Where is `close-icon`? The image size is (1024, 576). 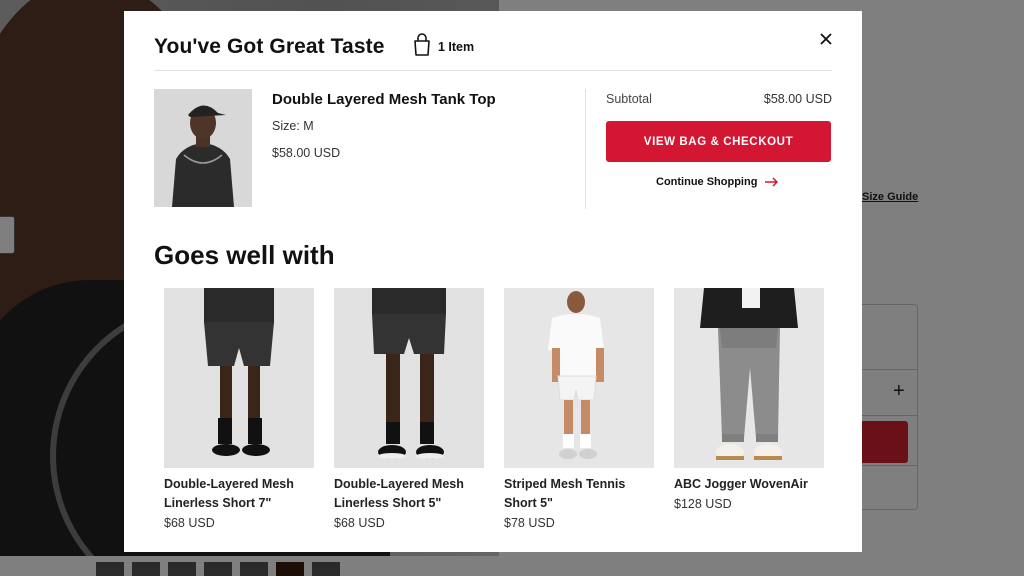
close-icon is located at coordinates (826, 39).